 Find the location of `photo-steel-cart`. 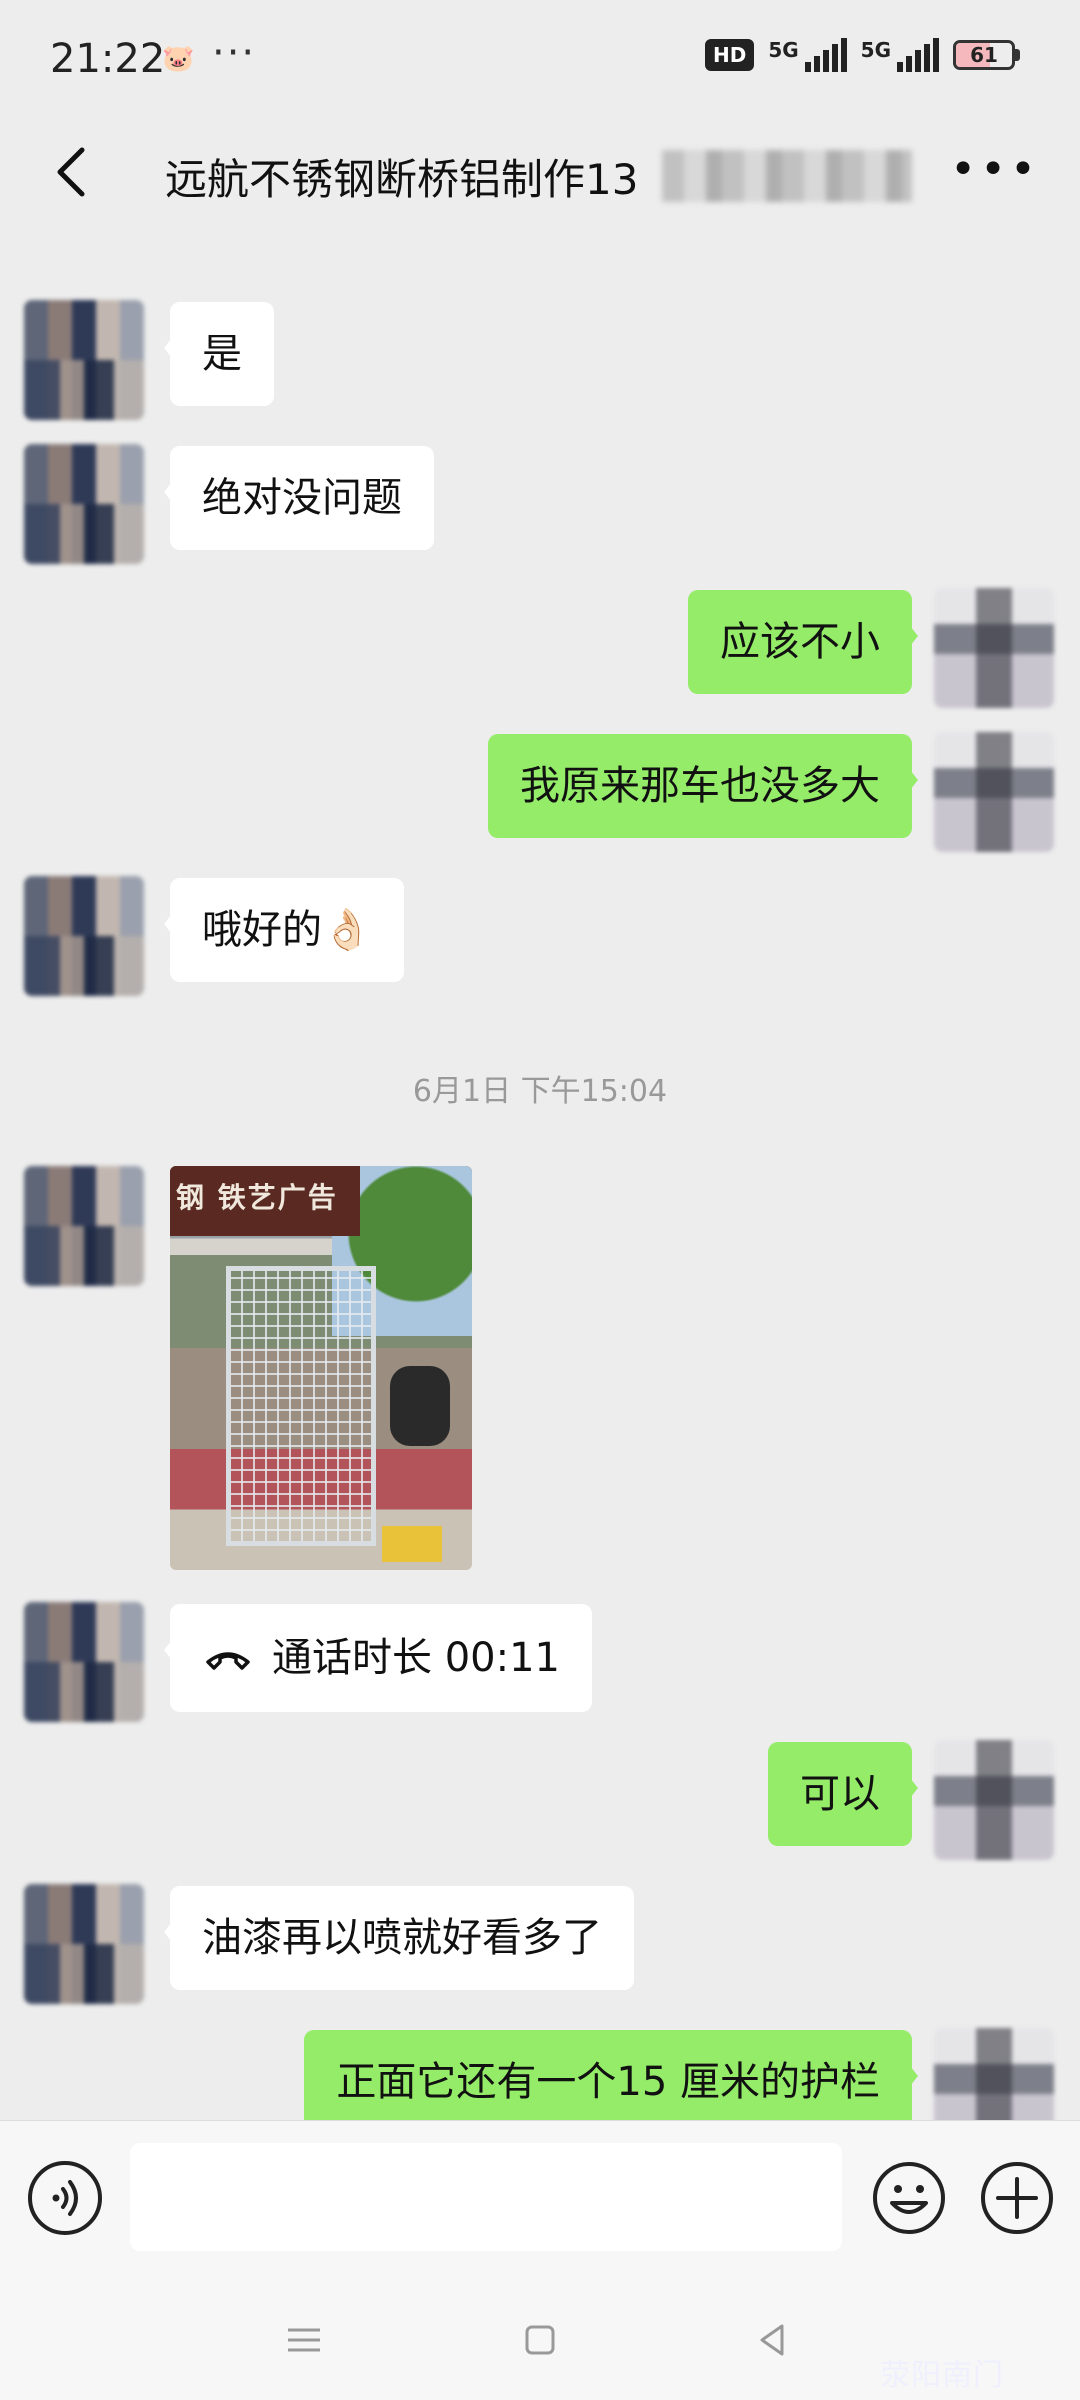

photo-steel-cart is located at coordinates (301, 1406).